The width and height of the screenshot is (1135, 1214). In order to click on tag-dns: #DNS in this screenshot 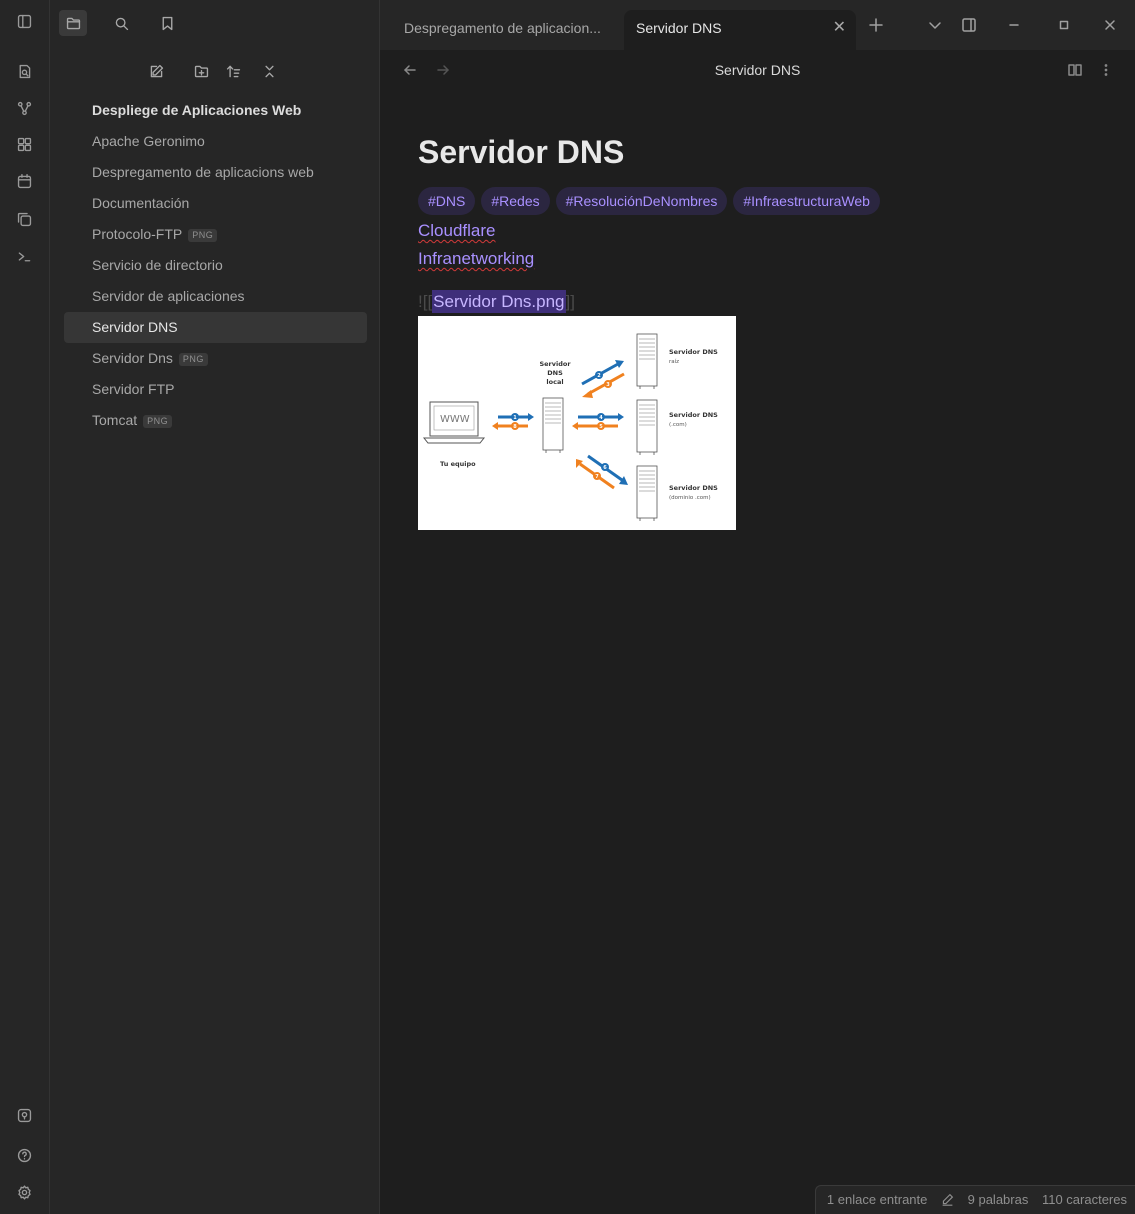, I will do `click(447, 201)`.